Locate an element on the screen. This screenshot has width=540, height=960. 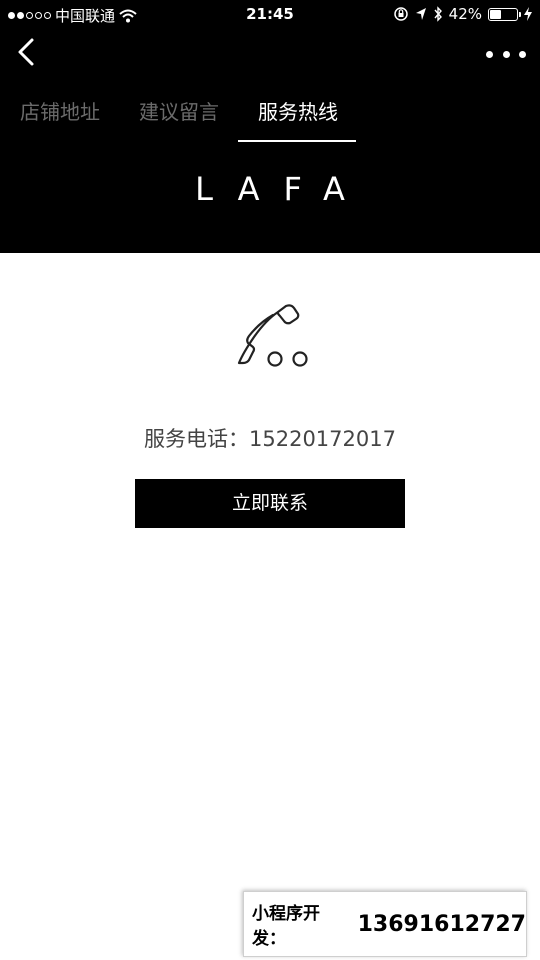
back-button is located at coordinates (30, 54).